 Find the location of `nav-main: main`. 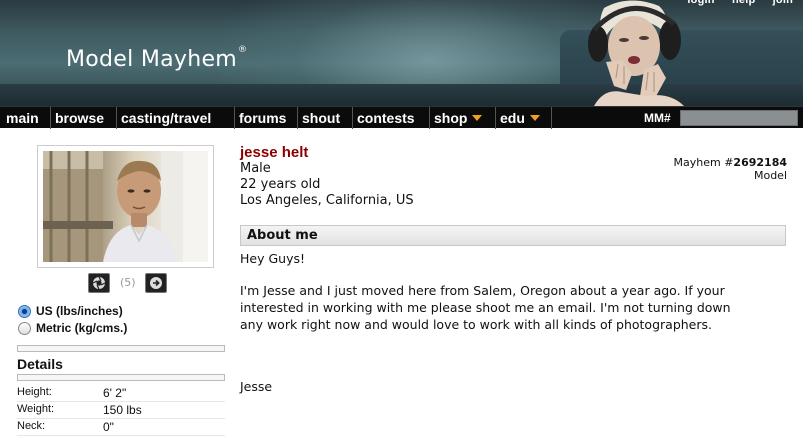

nav-main: main is located at coordinates (26, 118).